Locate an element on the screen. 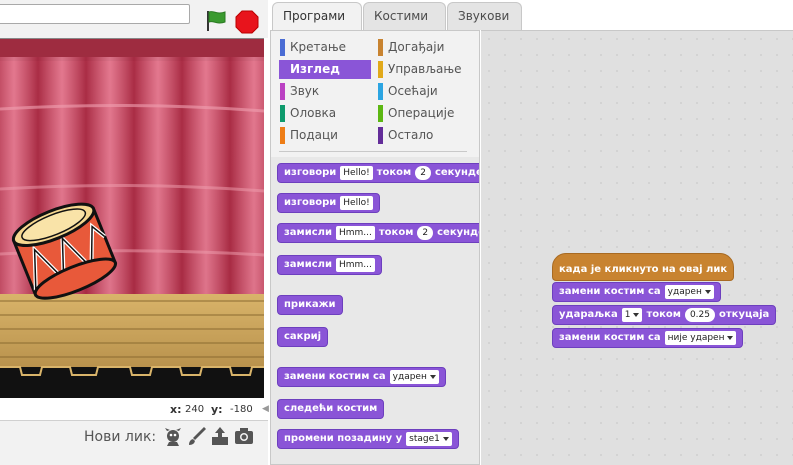 The width and height of the screenshot is (793, 465). block-text: ударaљка is located at coordinates (588, 314).